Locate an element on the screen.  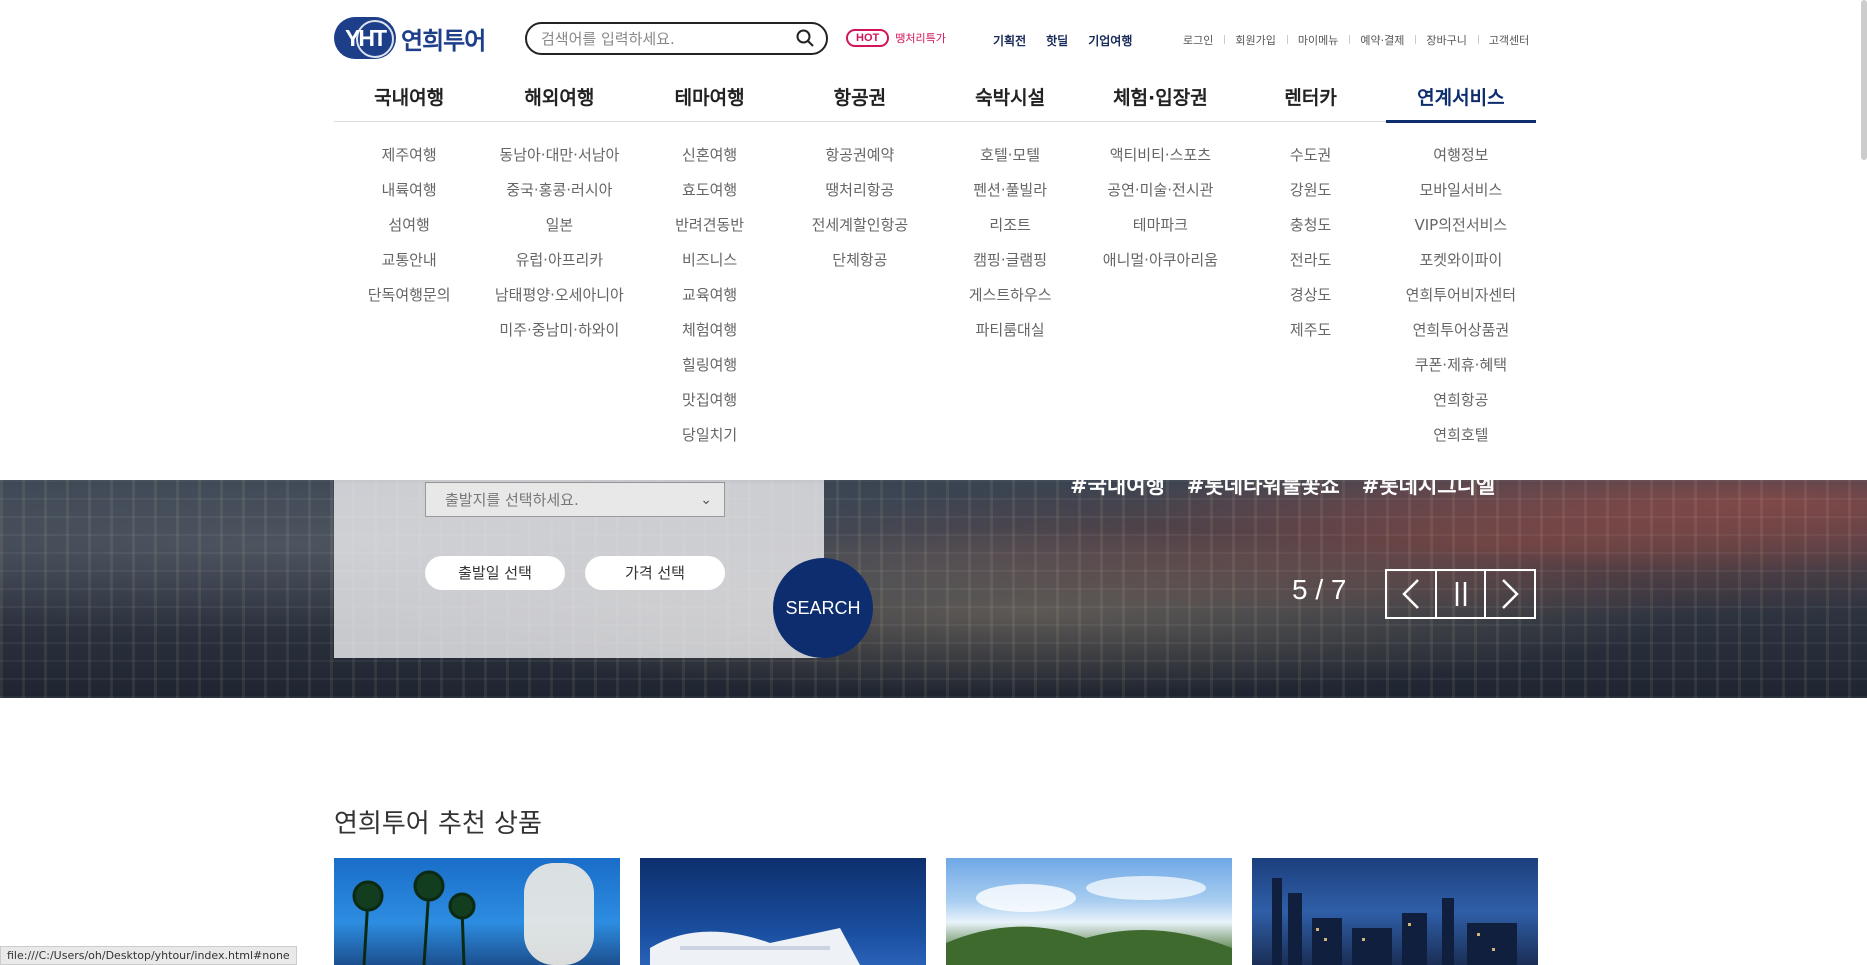
submenu-item: 내륙여행 is located at coordinates (409, 195).